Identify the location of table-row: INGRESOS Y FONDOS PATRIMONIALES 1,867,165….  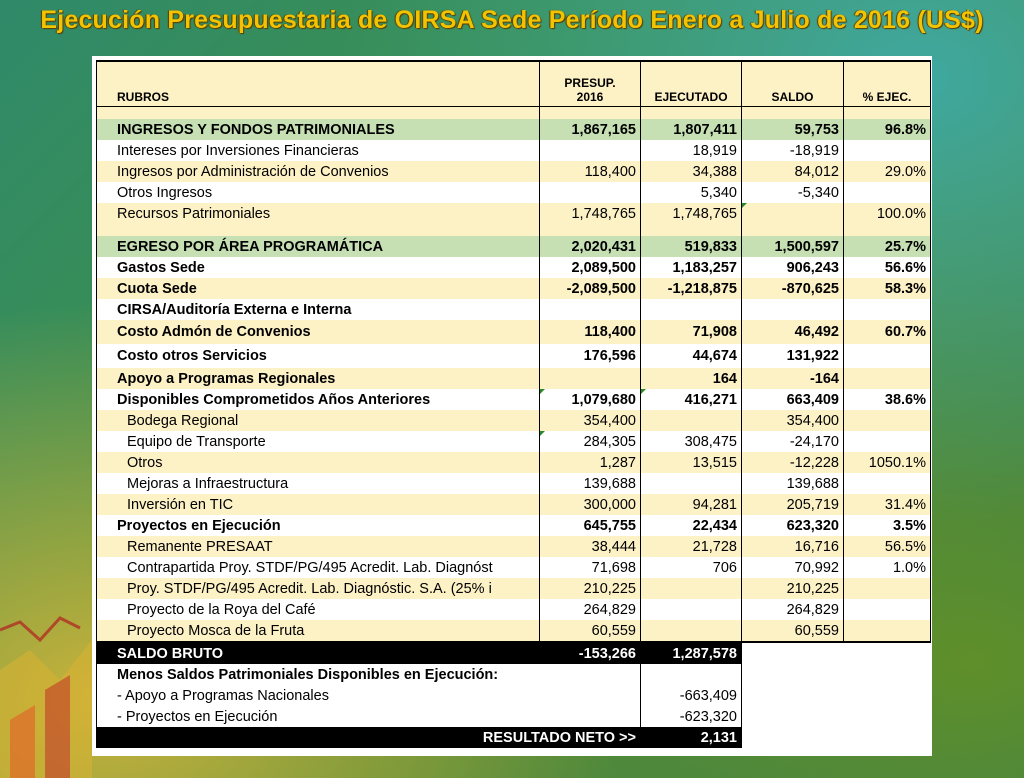
(513, 129).